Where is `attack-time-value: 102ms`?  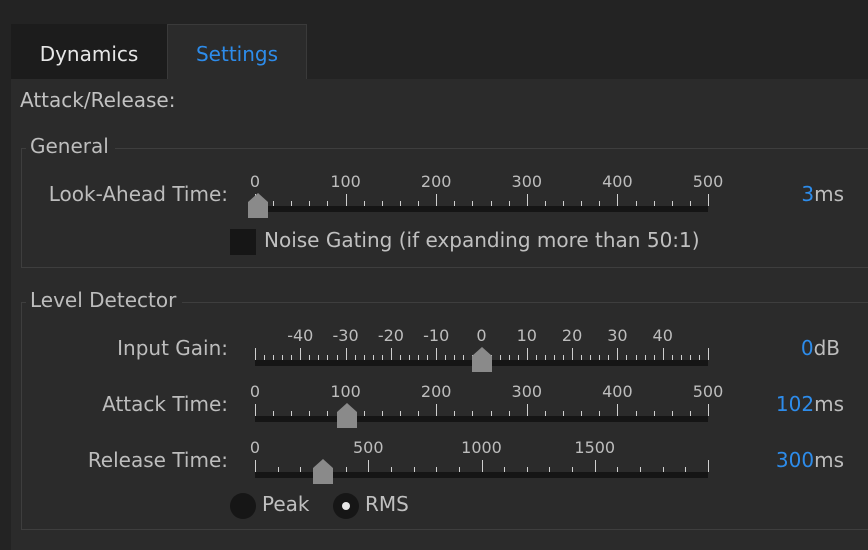 attack-time-value: 102ms is located at coordinates (810, 404).